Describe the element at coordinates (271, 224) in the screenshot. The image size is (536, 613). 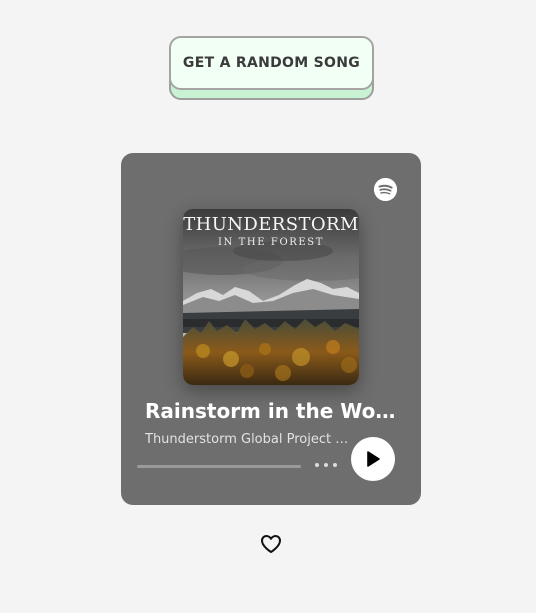
I see `album-title: THUNDERSTORM` at that location.